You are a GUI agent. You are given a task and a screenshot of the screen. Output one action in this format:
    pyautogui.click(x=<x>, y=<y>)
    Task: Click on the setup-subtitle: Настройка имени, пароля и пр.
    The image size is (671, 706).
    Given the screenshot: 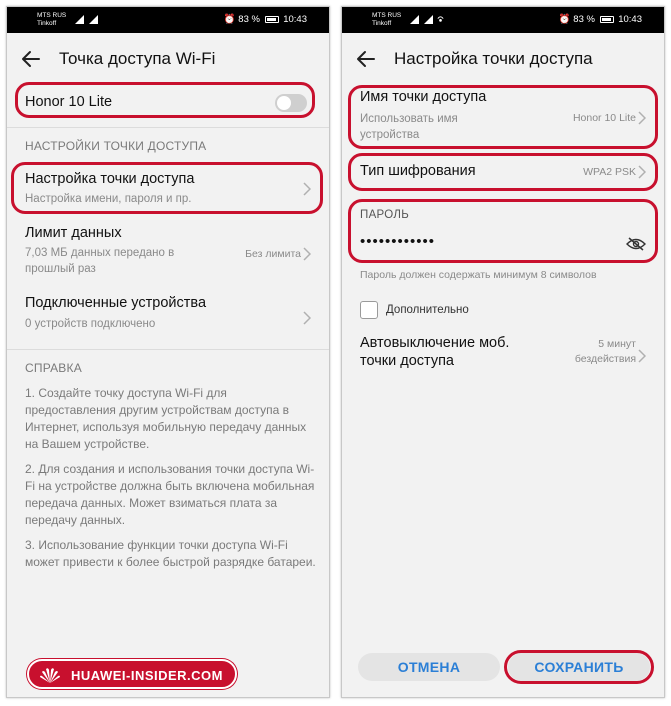 What is the action you would take?
    pyautogui.click(x=108, y=199)
    